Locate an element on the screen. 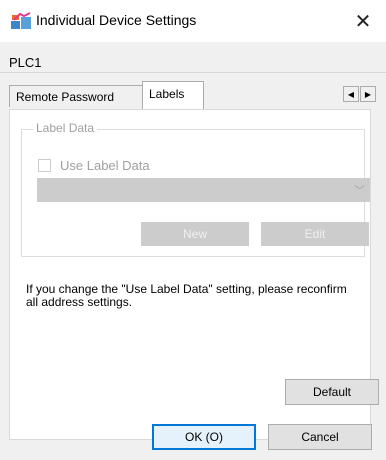  default-button: Default is located at coordinates (332, 392).